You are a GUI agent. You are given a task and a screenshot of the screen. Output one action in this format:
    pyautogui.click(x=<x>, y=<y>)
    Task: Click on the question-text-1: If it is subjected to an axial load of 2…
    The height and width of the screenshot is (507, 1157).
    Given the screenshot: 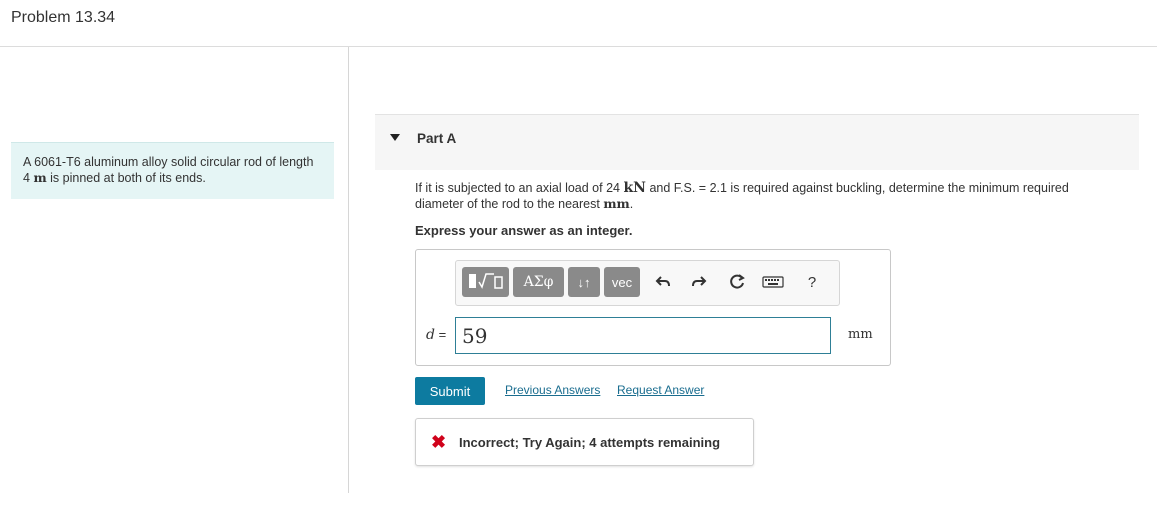 What is the action you would take?
    pyautogui.click(x=517, y=188)
    